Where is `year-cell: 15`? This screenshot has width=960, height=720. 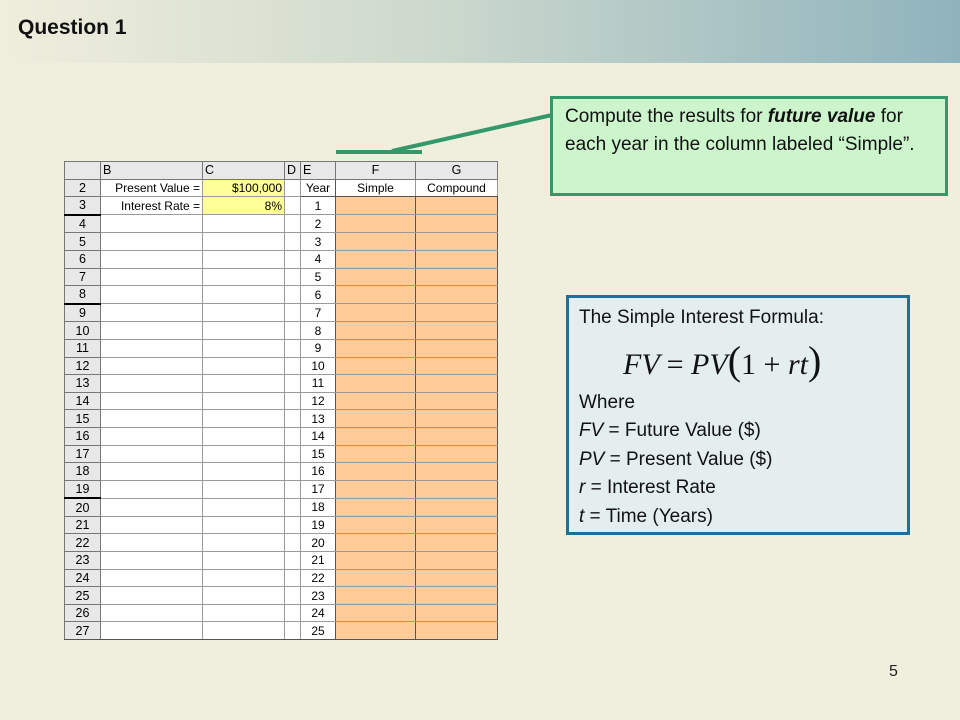
year-cell: 15 is located at coordinates (318, 454).